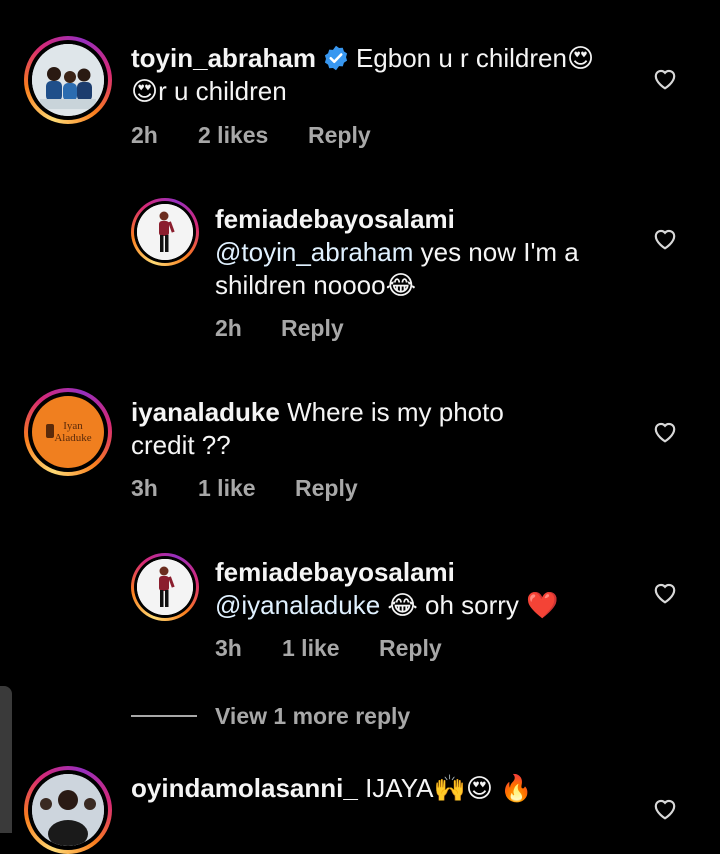  What do you see at coordinates (73, 437) in the screenshot?
I see `avatar-logo-text-bottom: Aladuke` at bounding box center [73, 437].